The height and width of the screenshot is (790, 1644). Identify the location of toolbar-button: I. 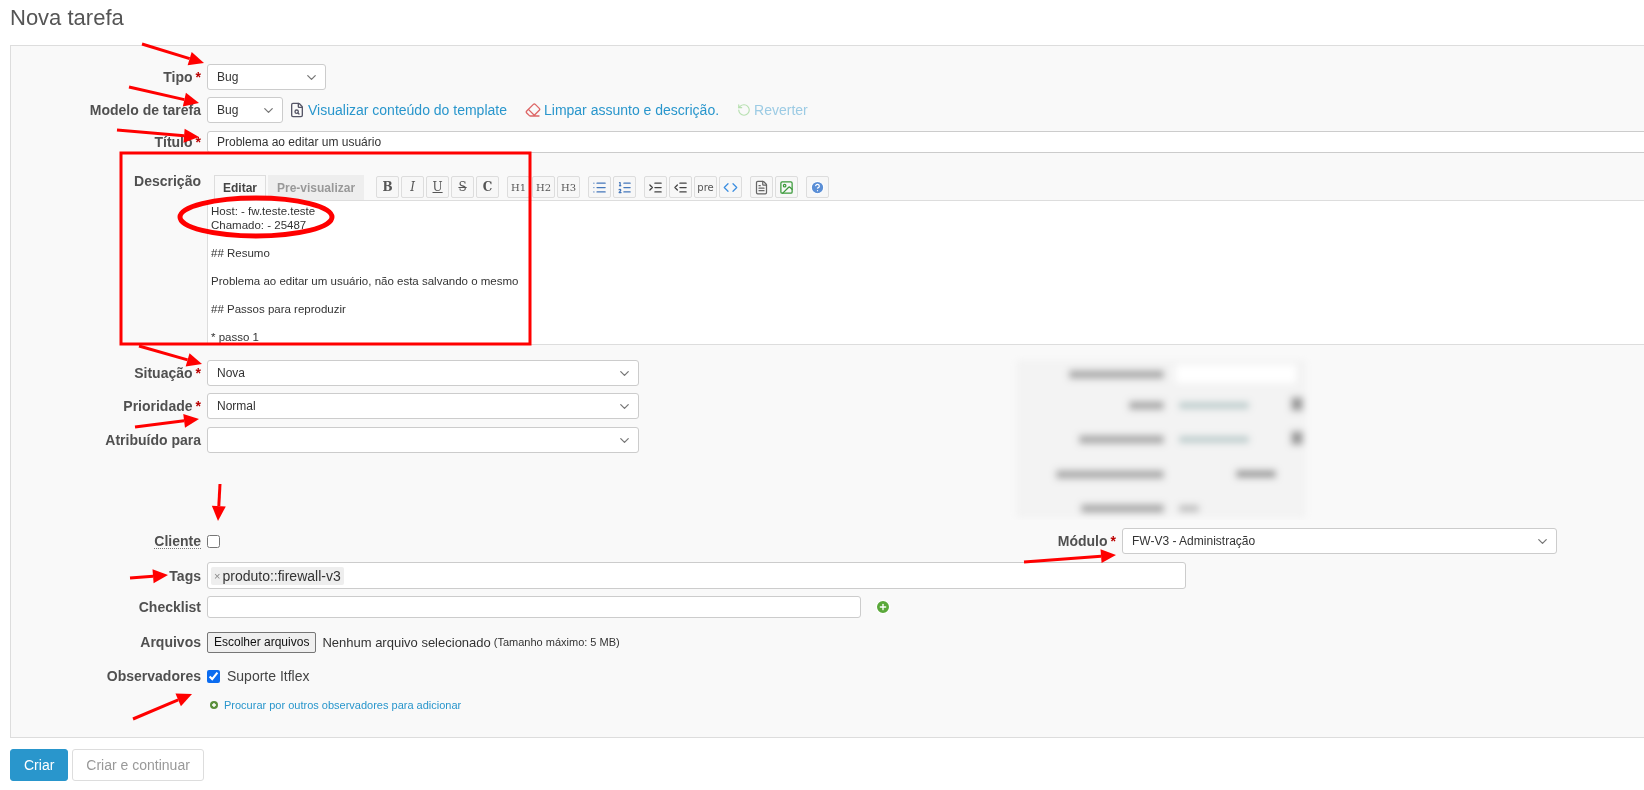
(413, 187).